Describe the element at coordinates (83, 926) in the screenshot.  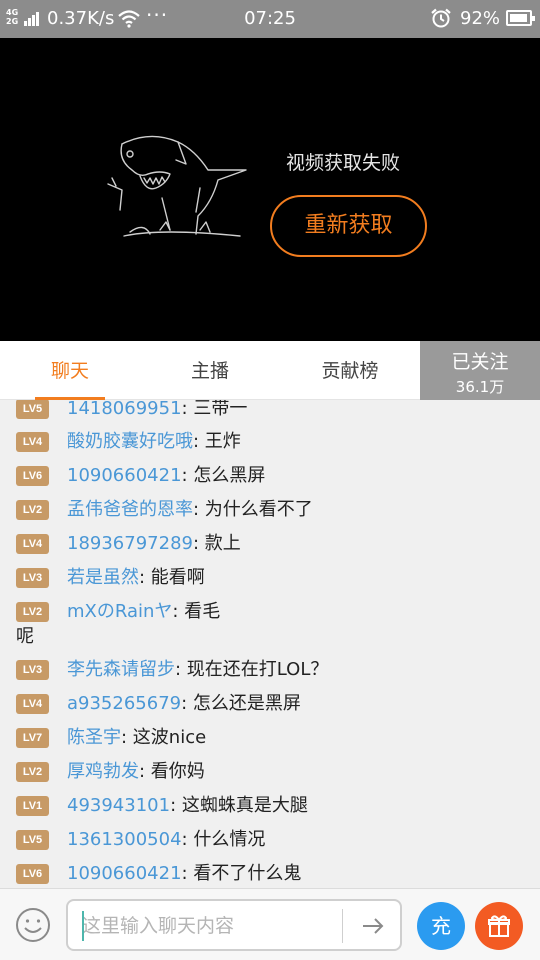
I see `text-cursor` at that location.